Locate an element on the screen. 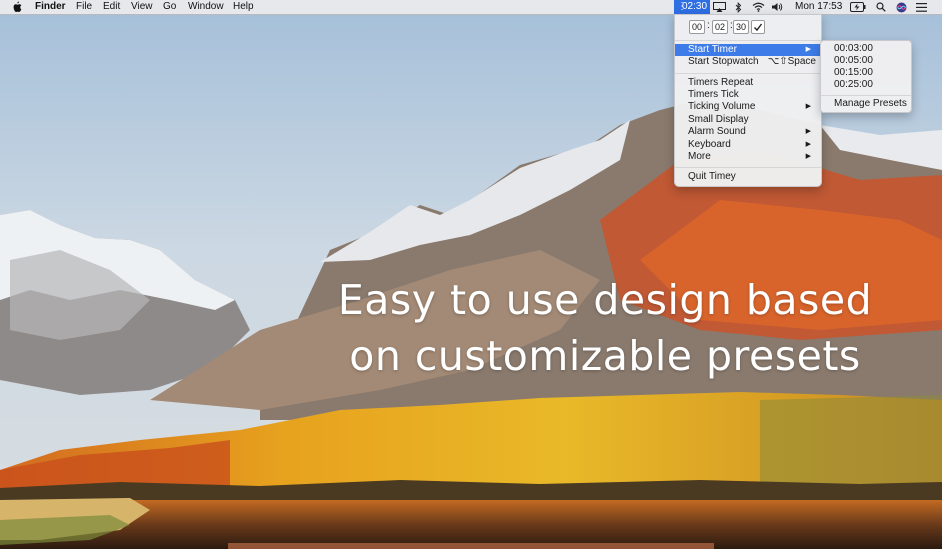  menu-item-small-display: Small Display is located at coordinates (748, 120).